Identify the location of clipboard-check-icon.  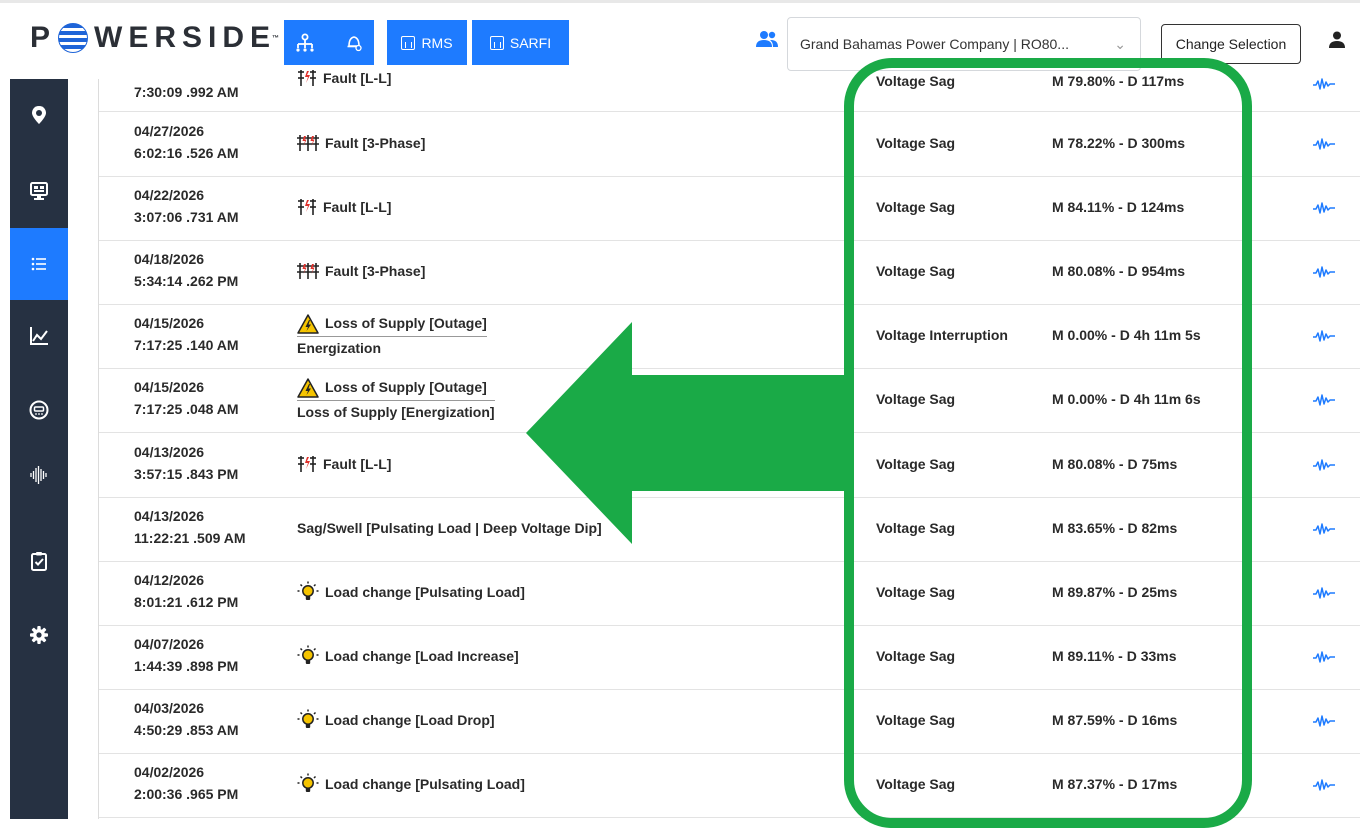
(39, 561).